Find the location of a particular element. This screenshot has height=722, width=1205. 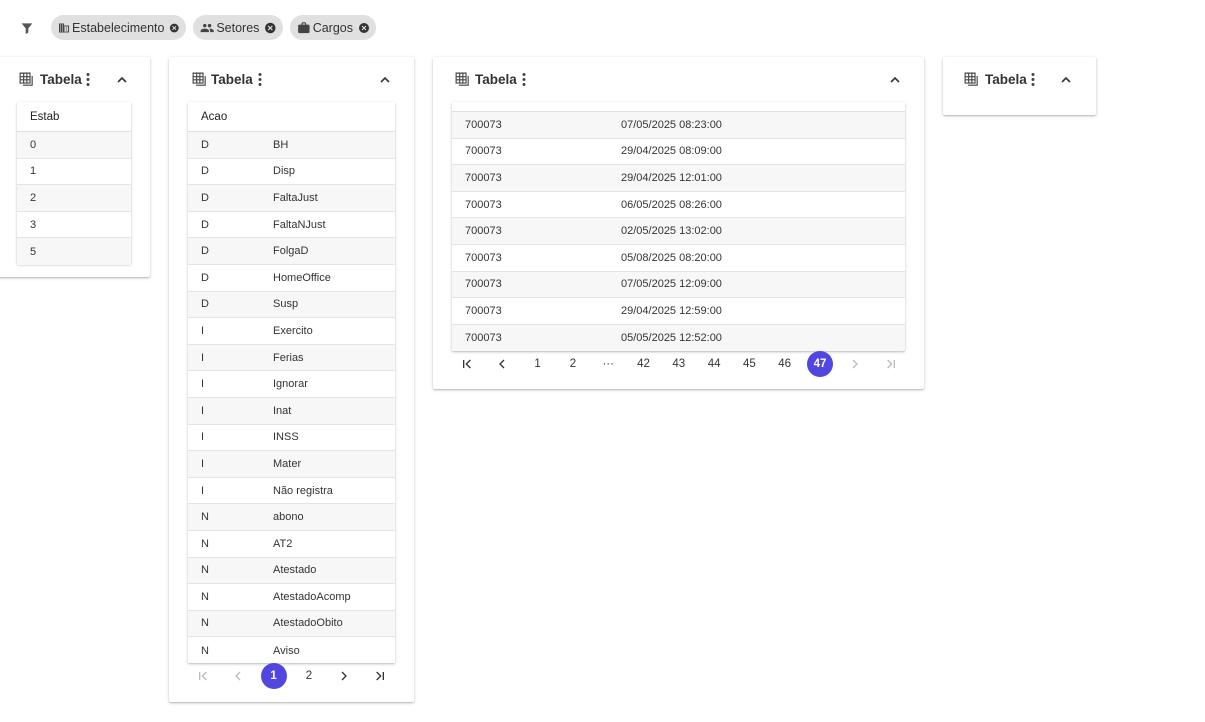

table-row: D BH is located at coordinates (291, 145).